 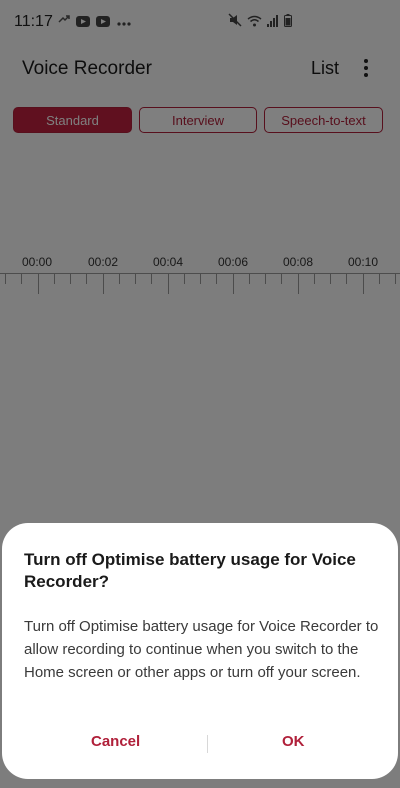 What do you see at coordinates (207, 744) in the screenshot?
I see `button-divider` at bounding box center [207, 744].